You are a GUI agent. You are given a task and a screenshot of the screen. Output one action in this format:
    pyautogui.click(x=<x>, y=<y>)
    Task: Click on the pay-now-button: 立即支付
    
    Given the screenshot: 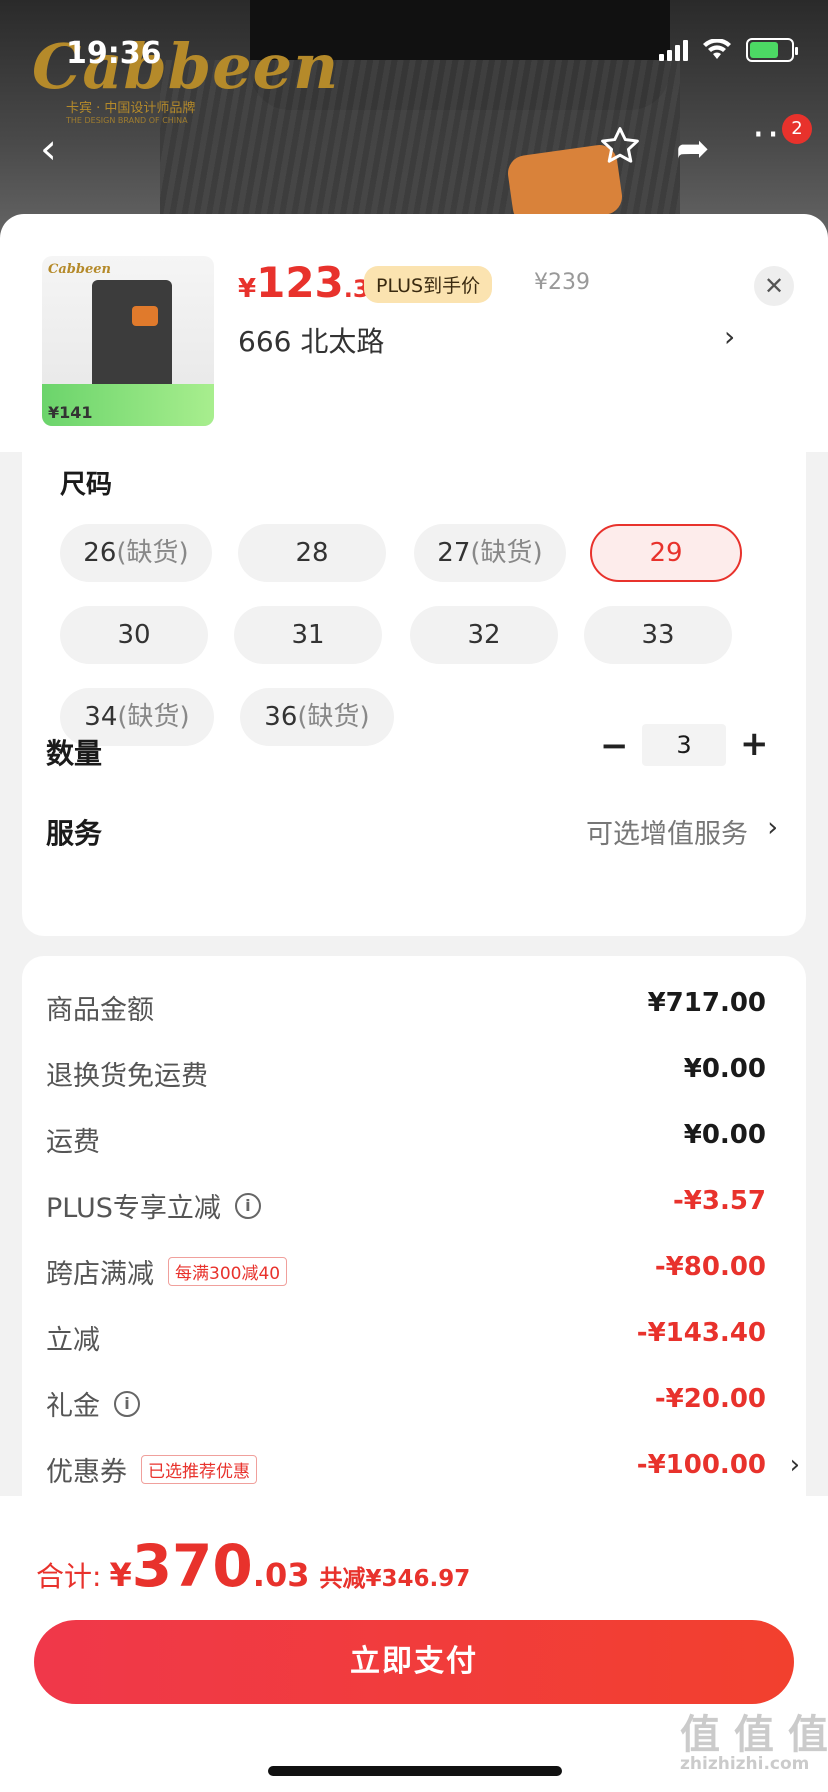 What is the action you would take?
    pyautogui.click(x=414, y=1662)
    